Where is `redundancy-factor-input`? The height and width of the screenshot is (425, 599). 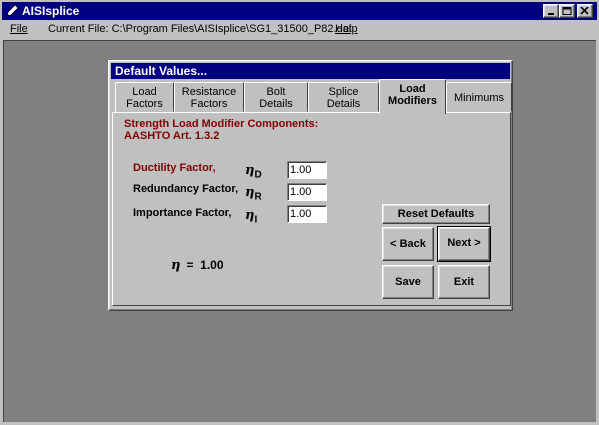 redundancy-factor-input is located at coordinates (307, 192).